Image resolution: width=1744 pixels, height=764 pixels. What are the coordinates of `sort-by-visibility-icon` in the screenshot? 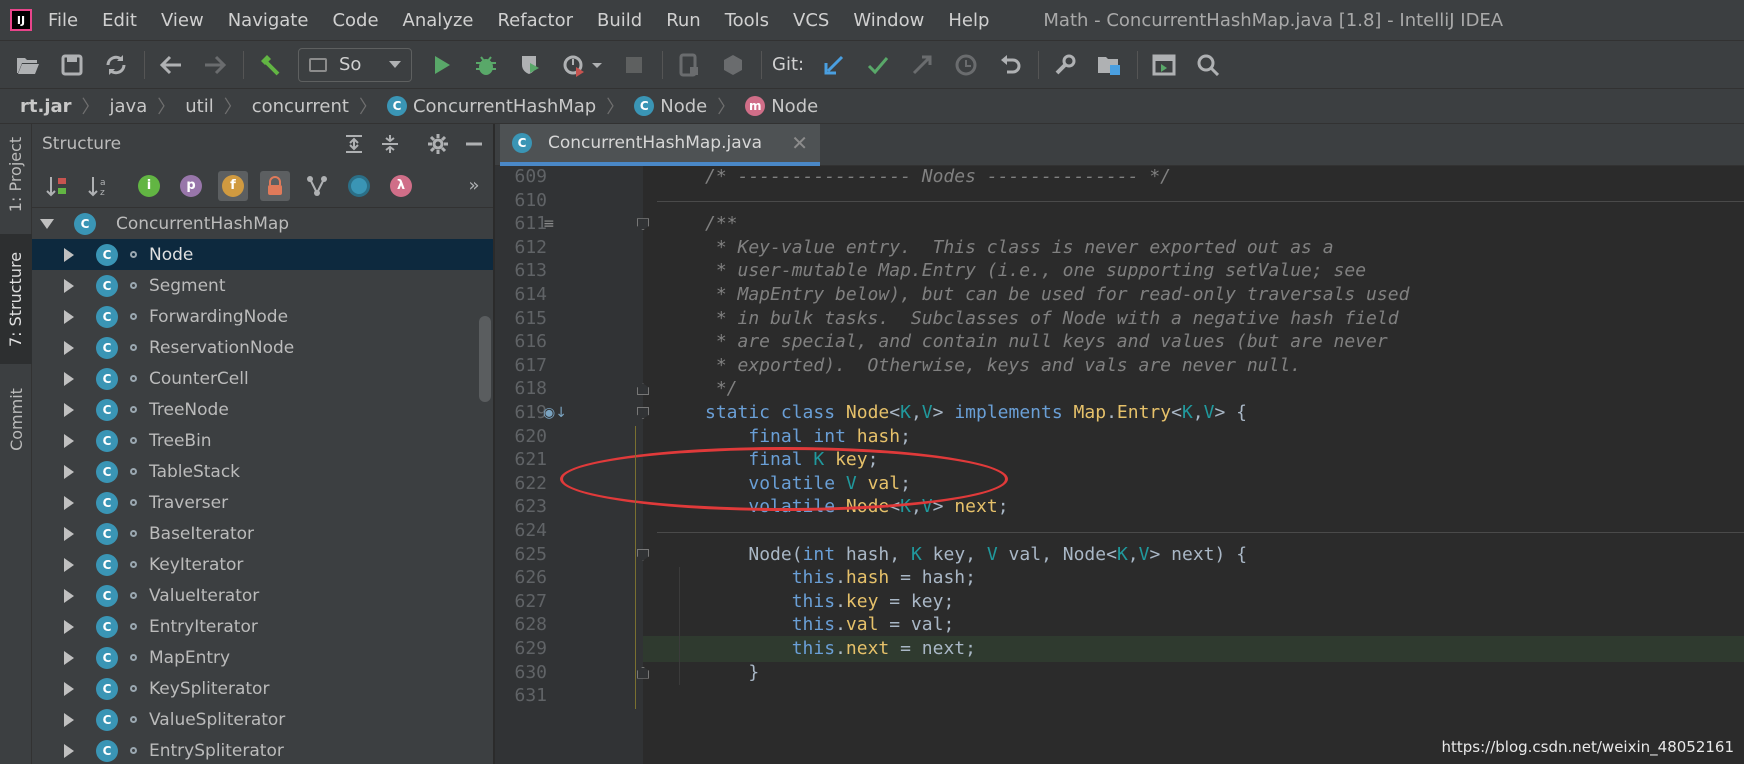 It's located at (57, 186).